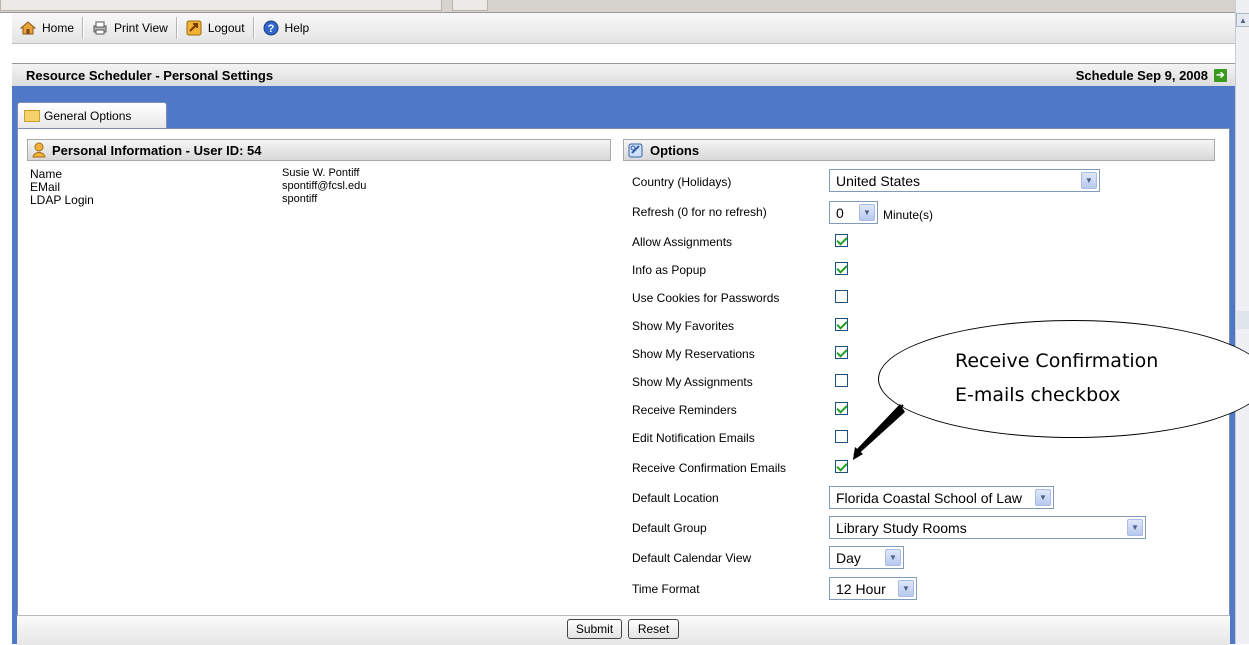 The height and width of the screenshot is (645, 1249). I want to click on use-cookies-checkbox, so click(841, 296).